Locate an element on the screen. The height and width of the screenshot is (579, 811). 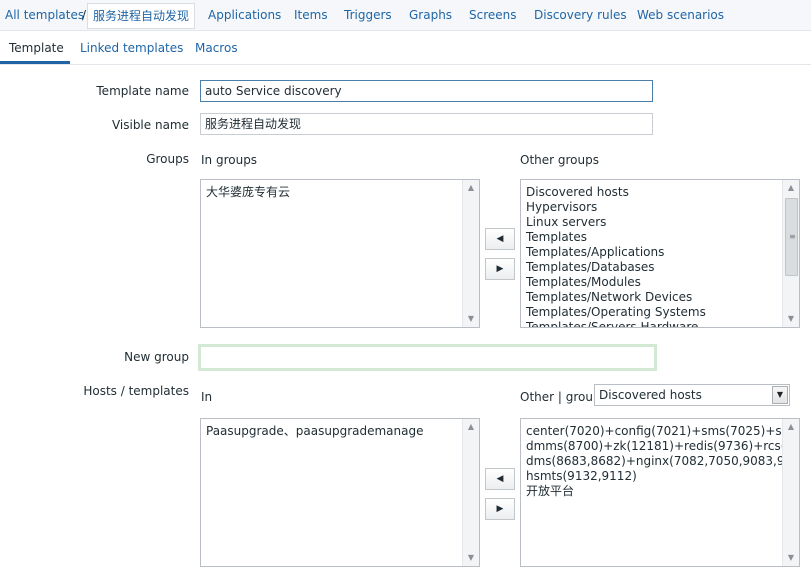
other-group-option: Templates/Operating Systems is located at coordinates (653, 312).